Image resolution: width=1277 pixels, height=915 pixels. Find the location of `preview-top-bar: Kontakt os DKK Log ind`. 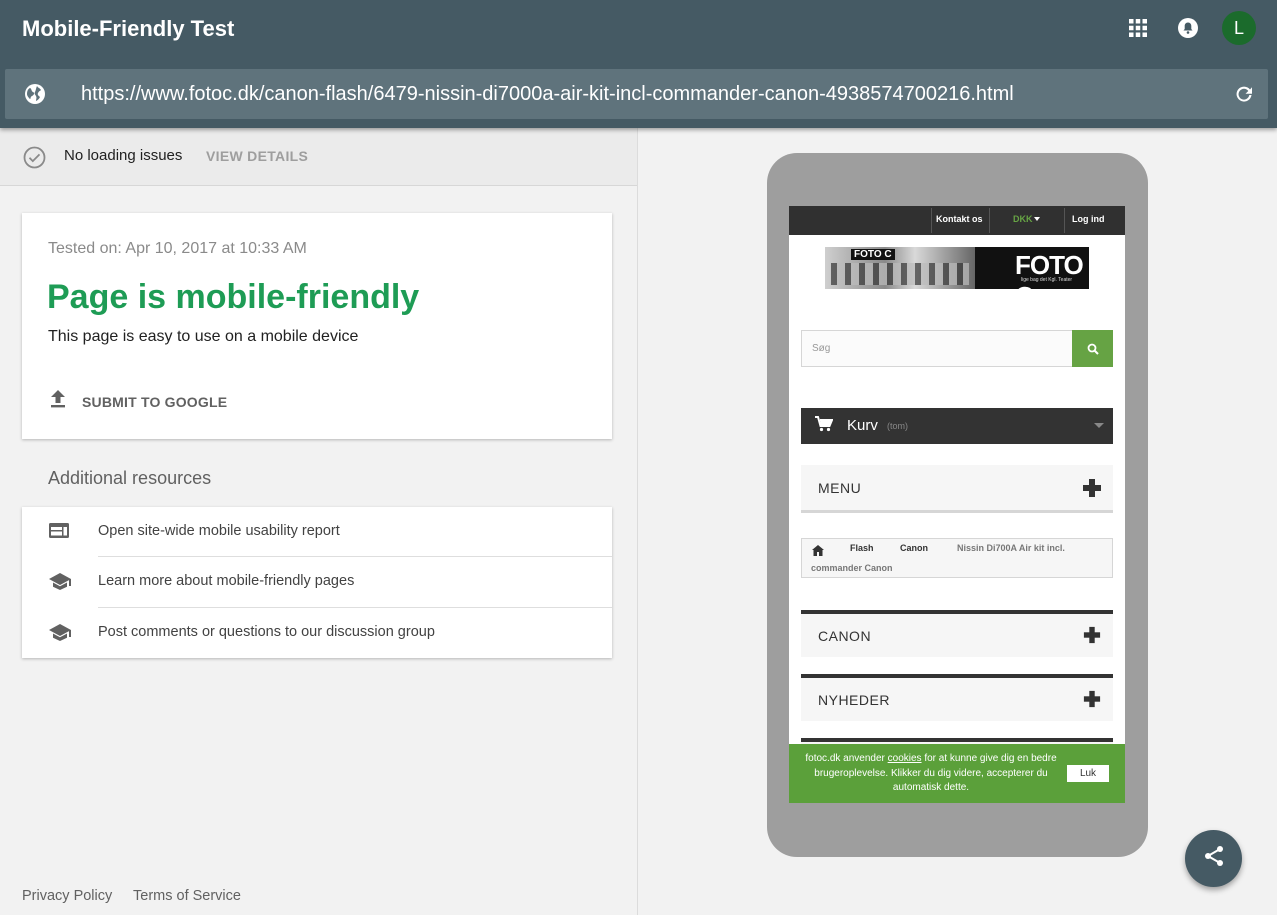

preview-top-bar: Kontakt os DKK Log ind is located at coordinates (957, 220).